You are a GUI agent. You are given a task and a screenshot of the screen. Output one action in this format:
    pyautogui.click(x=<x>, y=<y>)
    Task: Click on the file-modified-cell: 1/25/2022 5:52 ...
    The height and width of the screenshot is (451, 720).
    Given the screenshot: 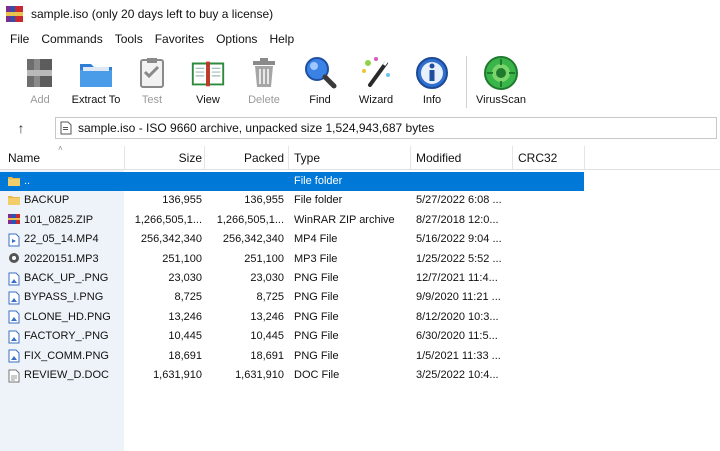 What is the action you would take?
    pyautogui.click(x=459, y=258)
    